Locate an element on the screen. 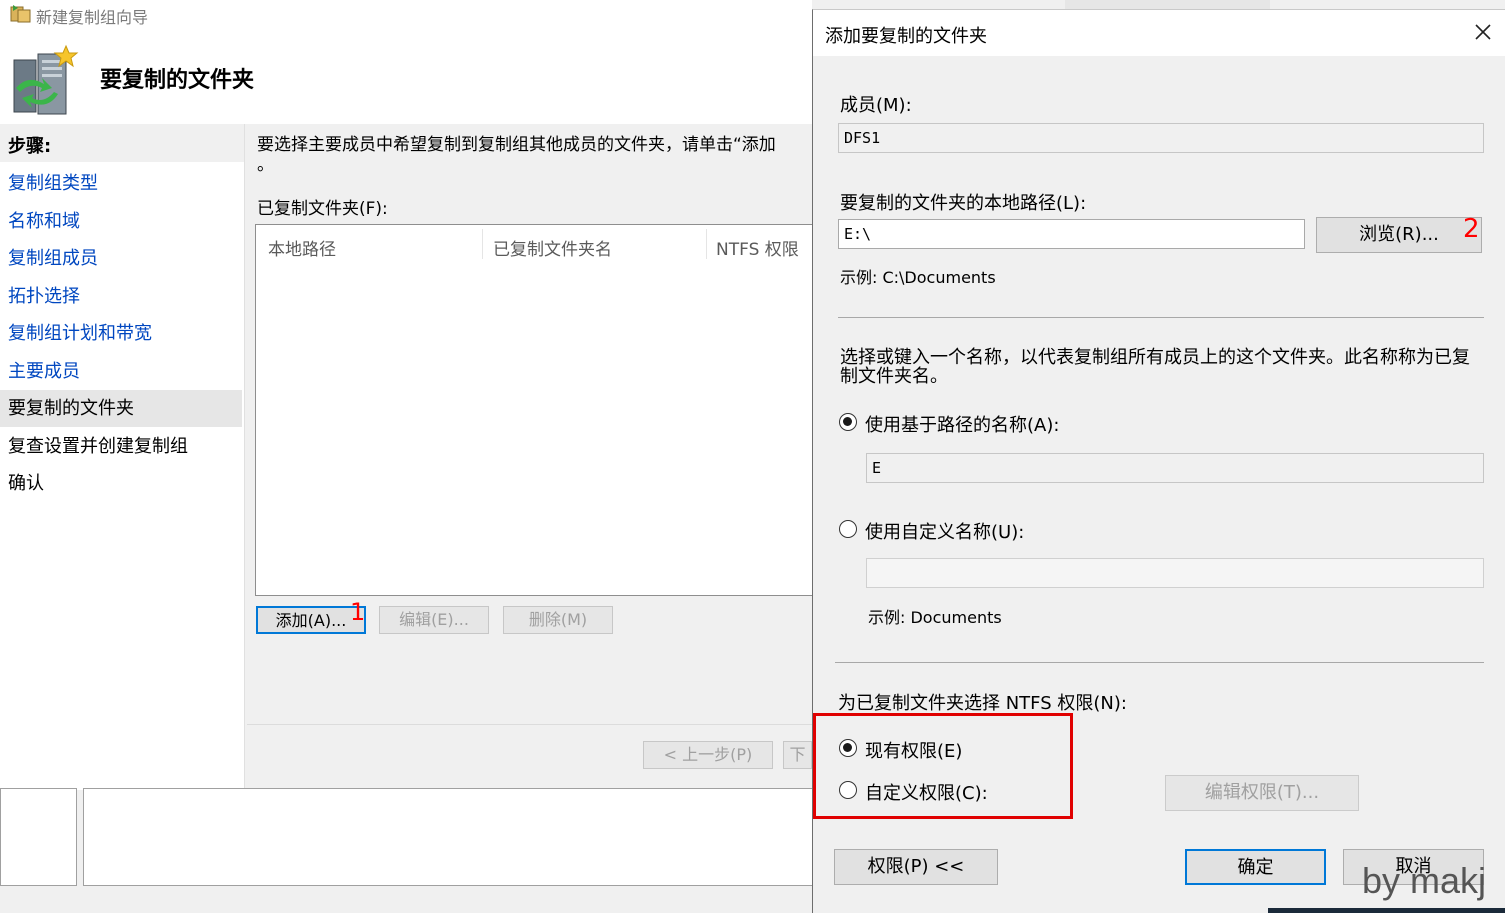  column-local-path: 本地路径 is located at coordinates (302, 247).